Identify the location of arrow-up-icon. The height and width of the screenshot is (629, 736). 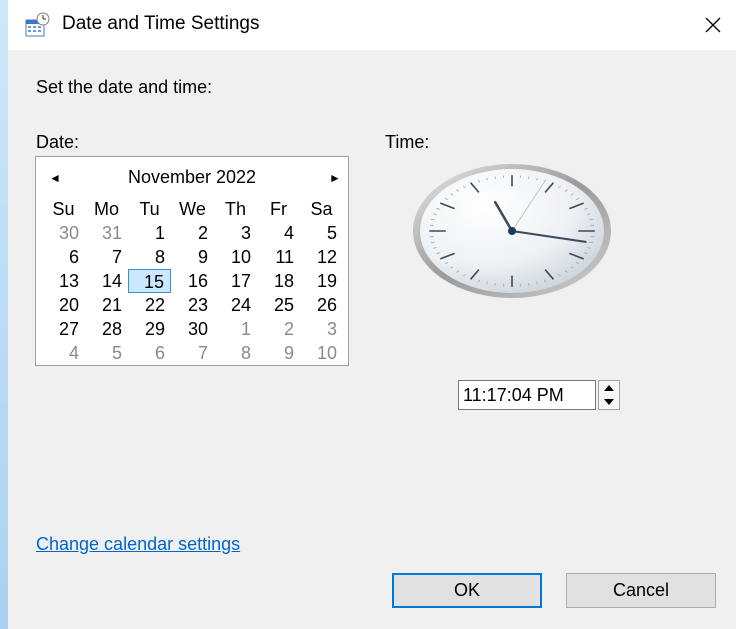
(609, 388).